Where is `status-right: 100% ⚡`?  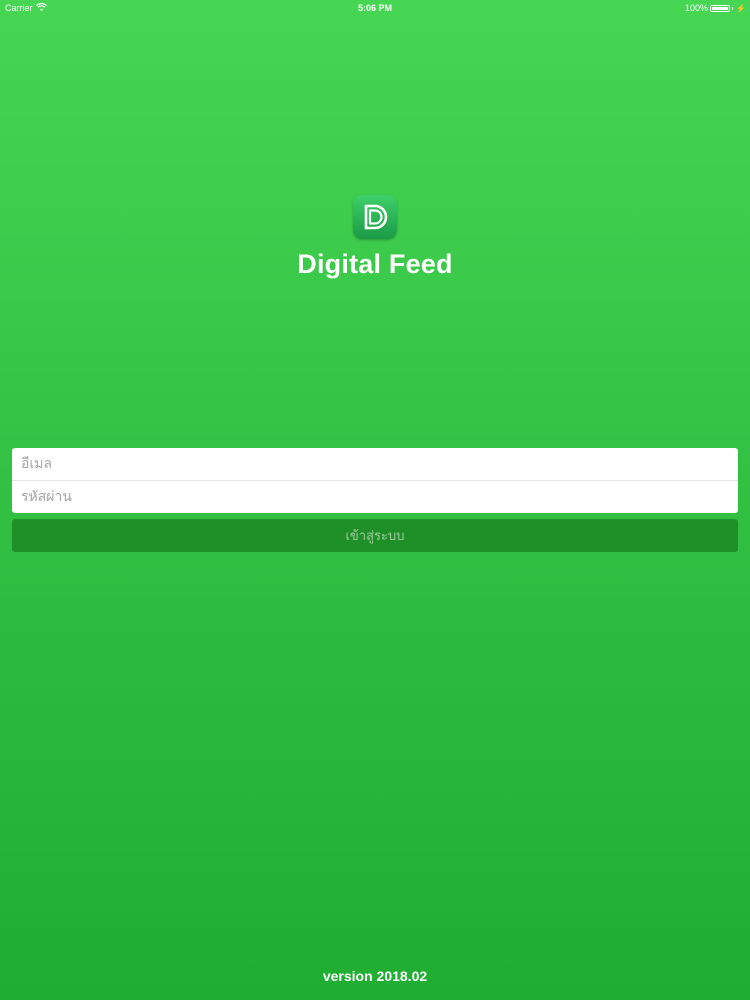 status-right: 100% ⚡ is located at coordinates (715, 8).